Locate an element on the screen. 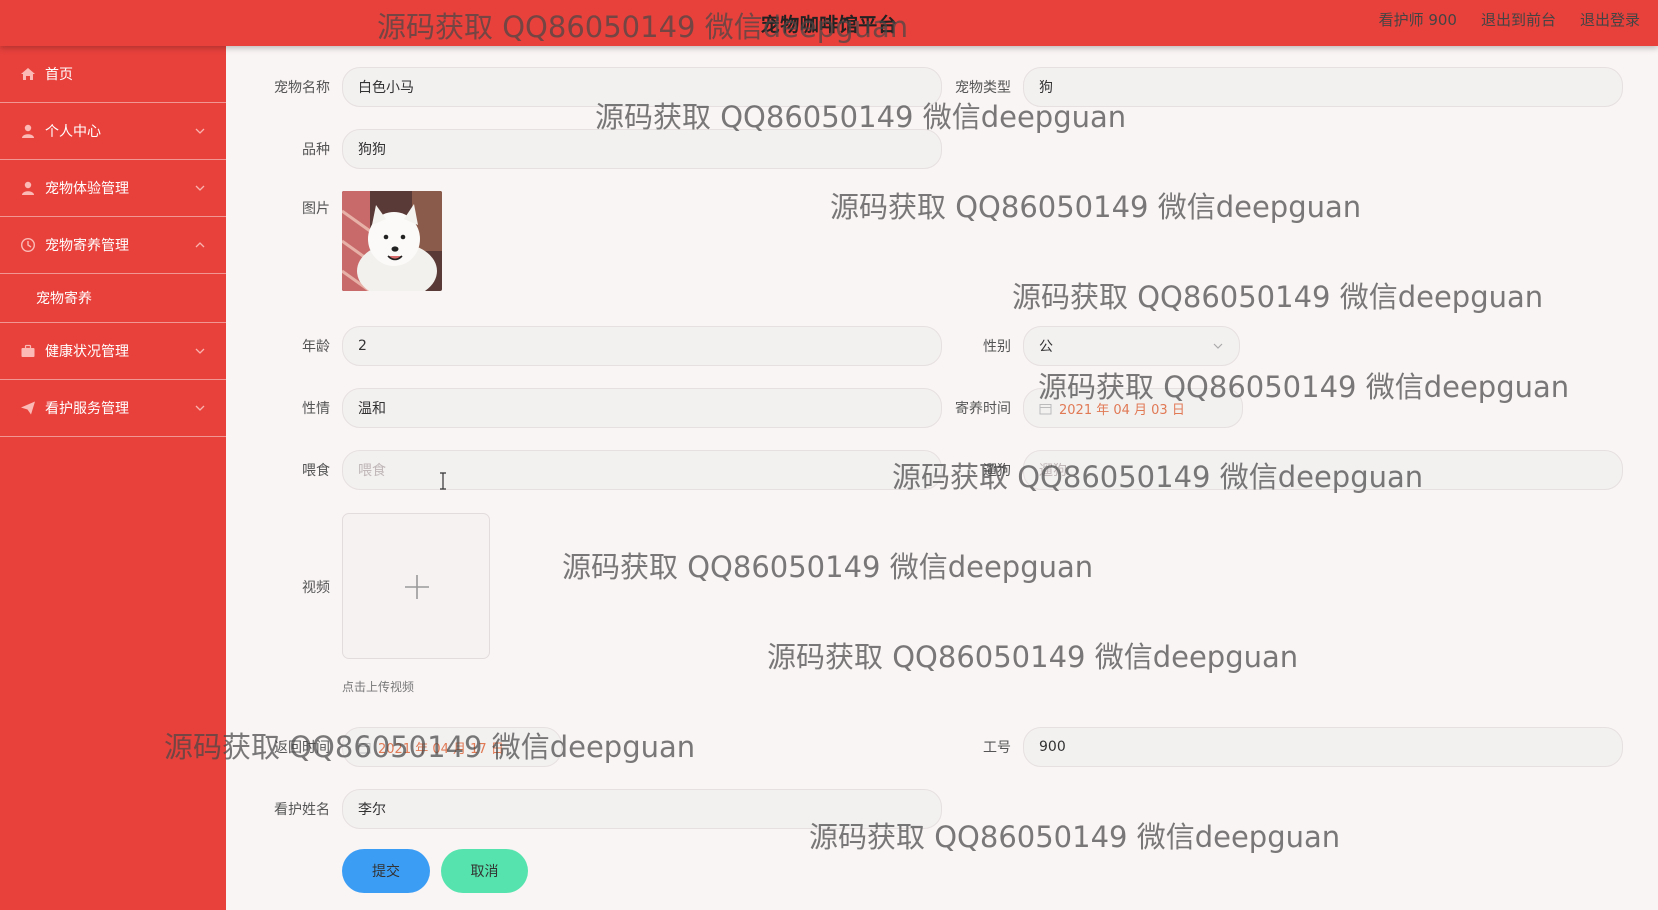 The height and width of the screenshot is (910, 1658). sidebar-item-label: 看护服务管理 is located at coordinates (87, 409).